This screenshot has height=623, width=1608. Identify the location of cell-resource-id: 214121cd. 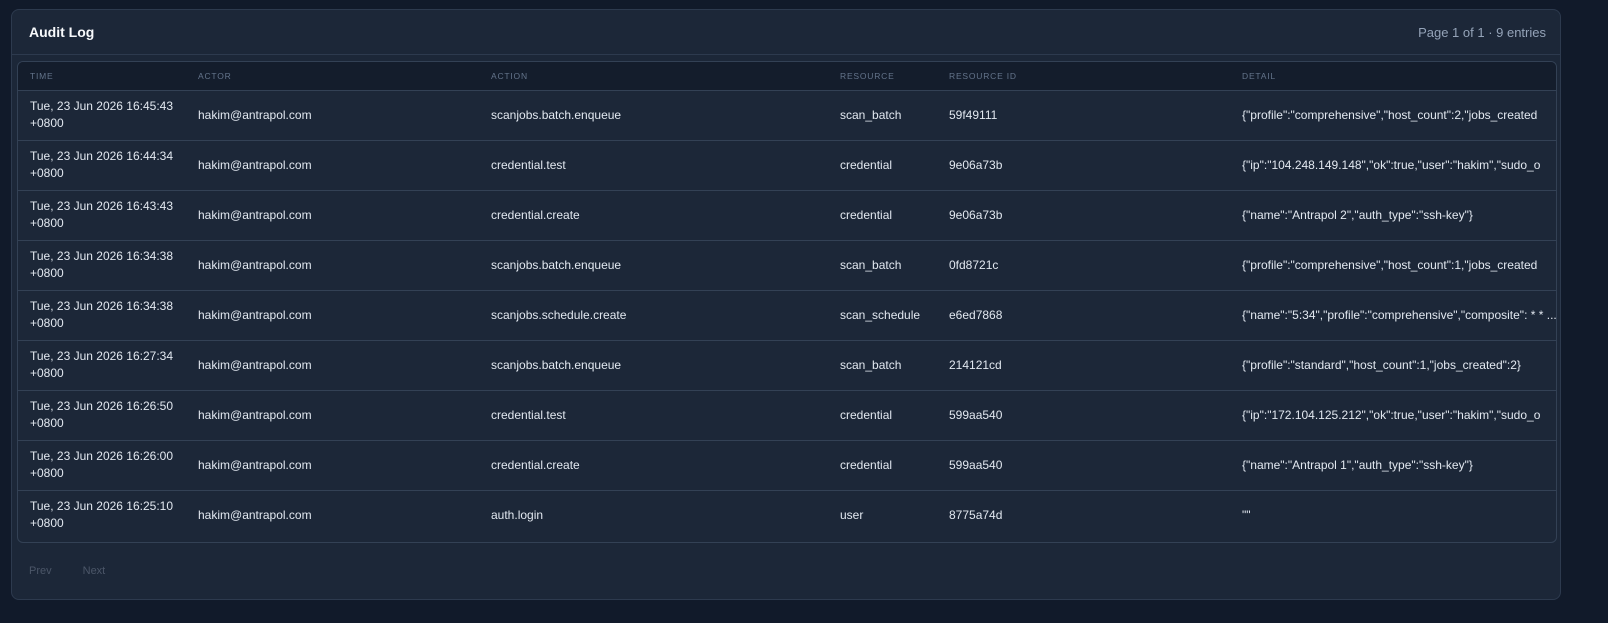
(975, 365).